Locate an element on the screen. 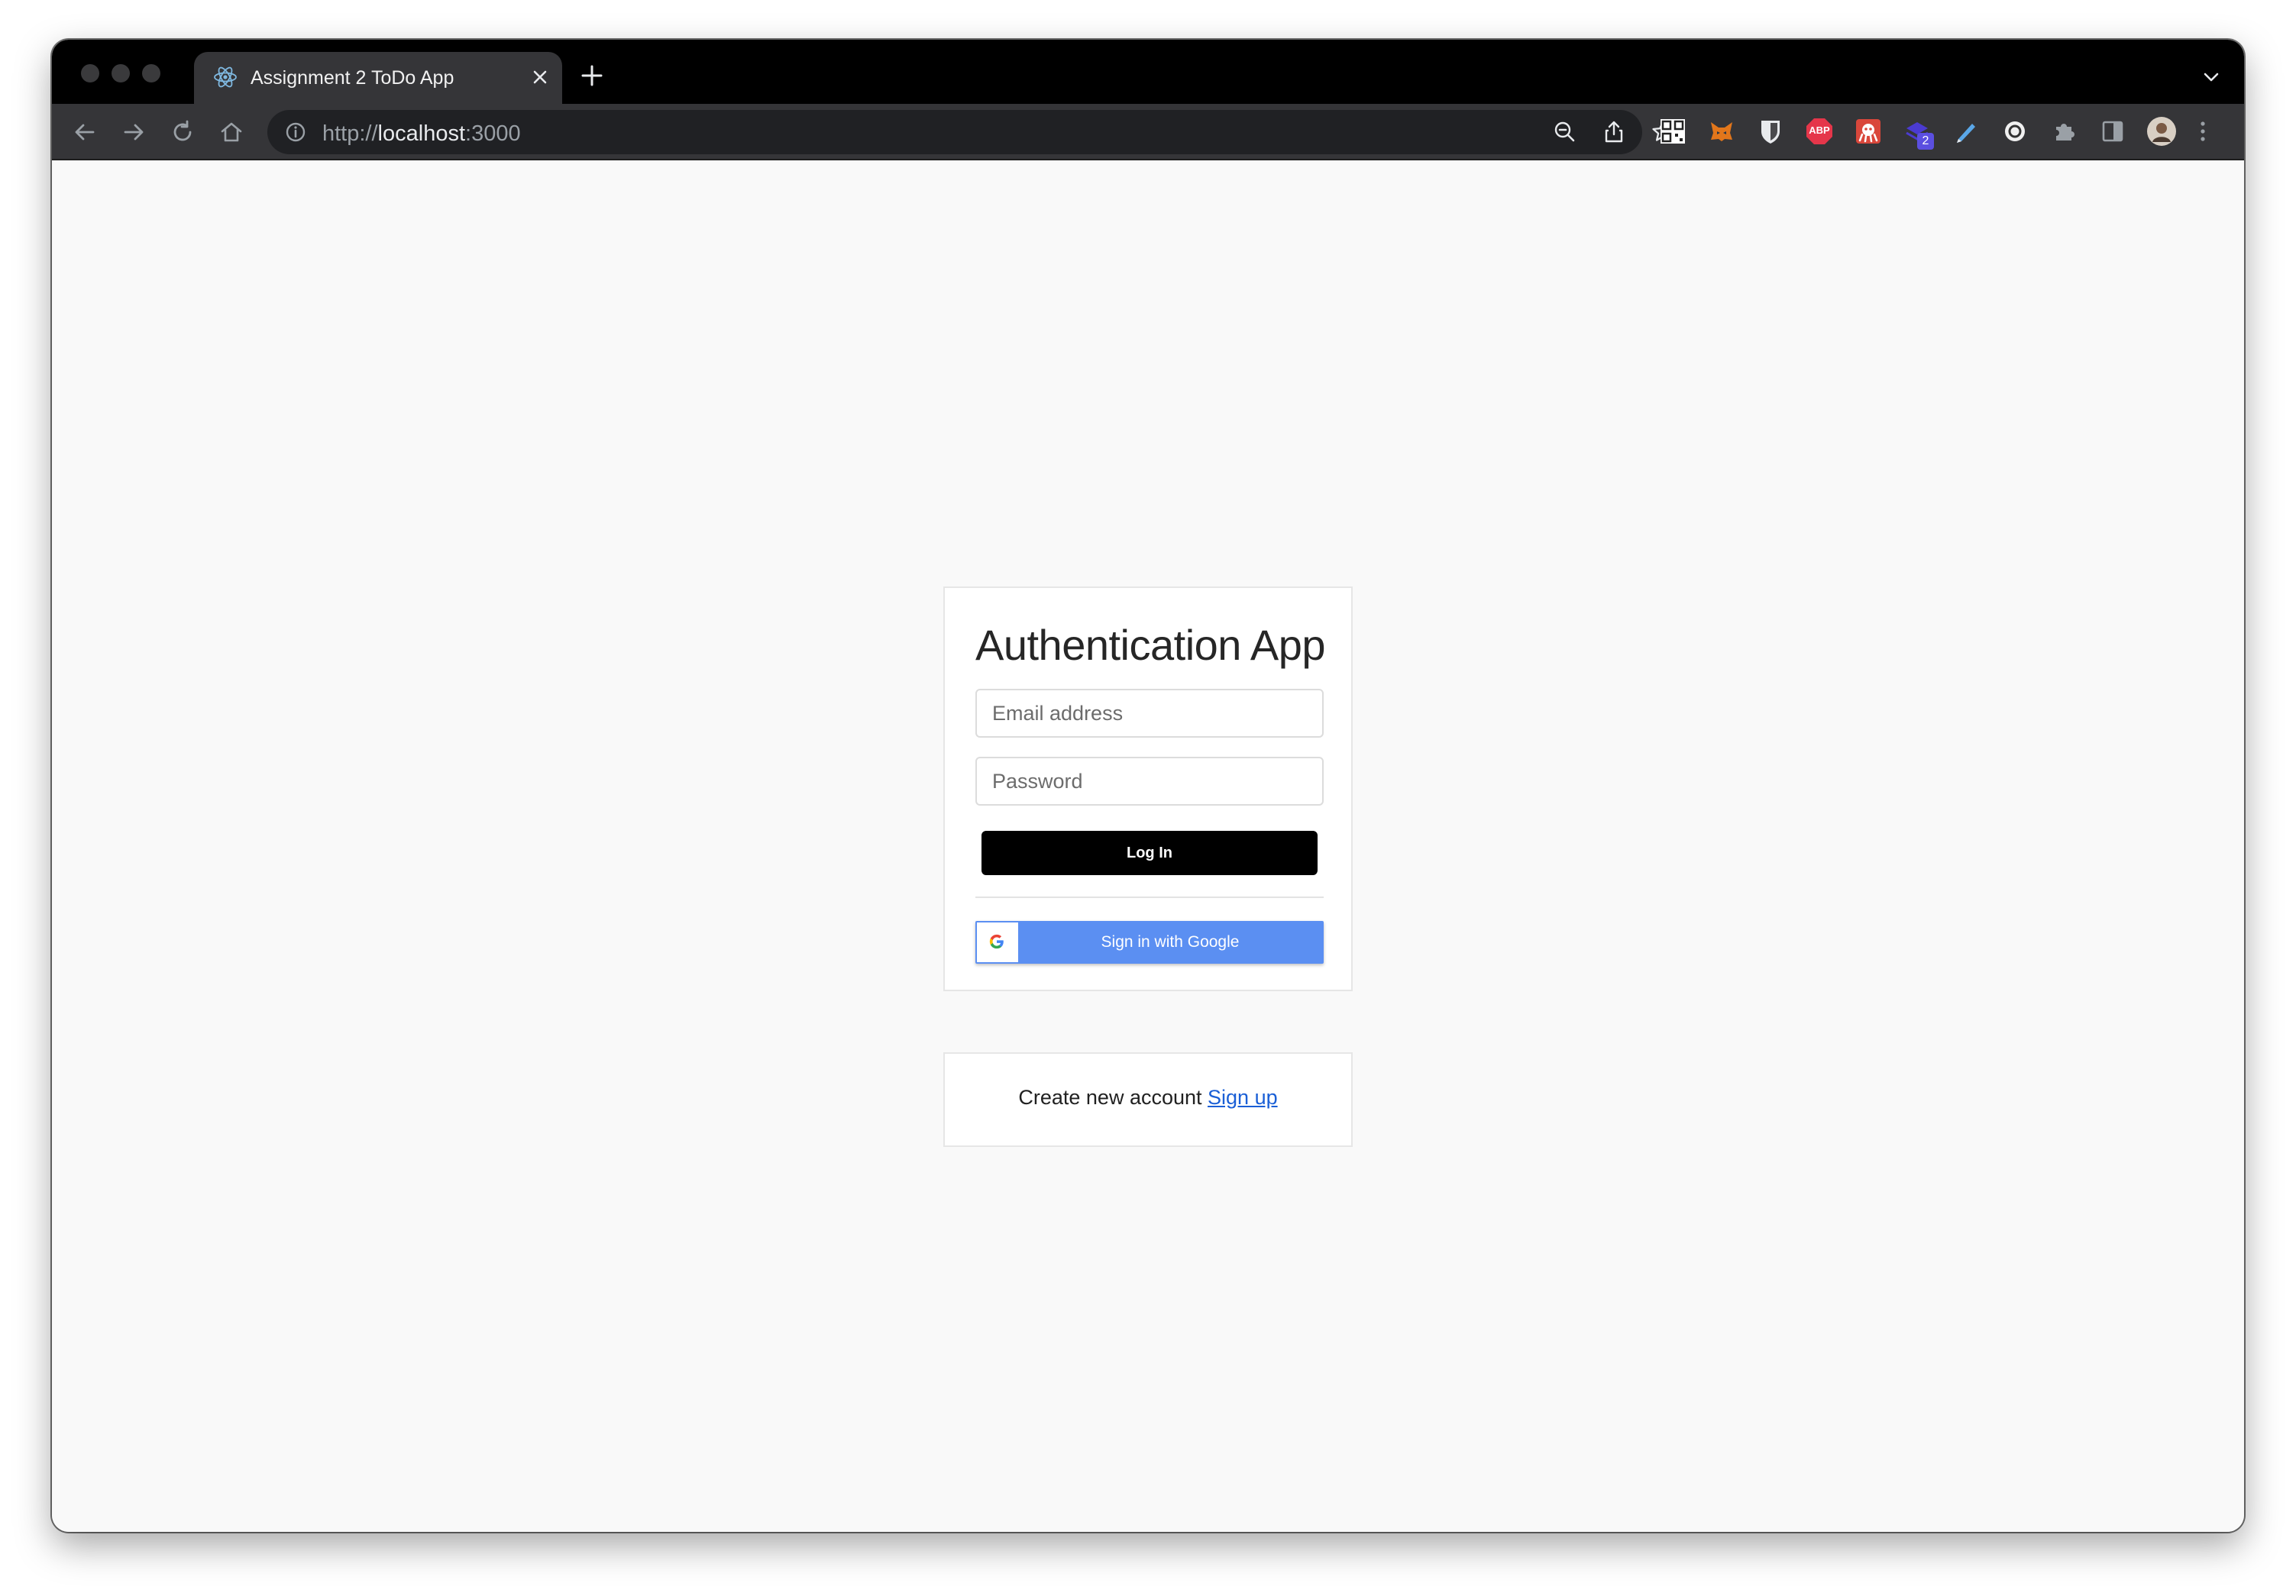 This screenshot has width=2296, height=1596. back-arrow-icon is located at coordinates (84, 132).